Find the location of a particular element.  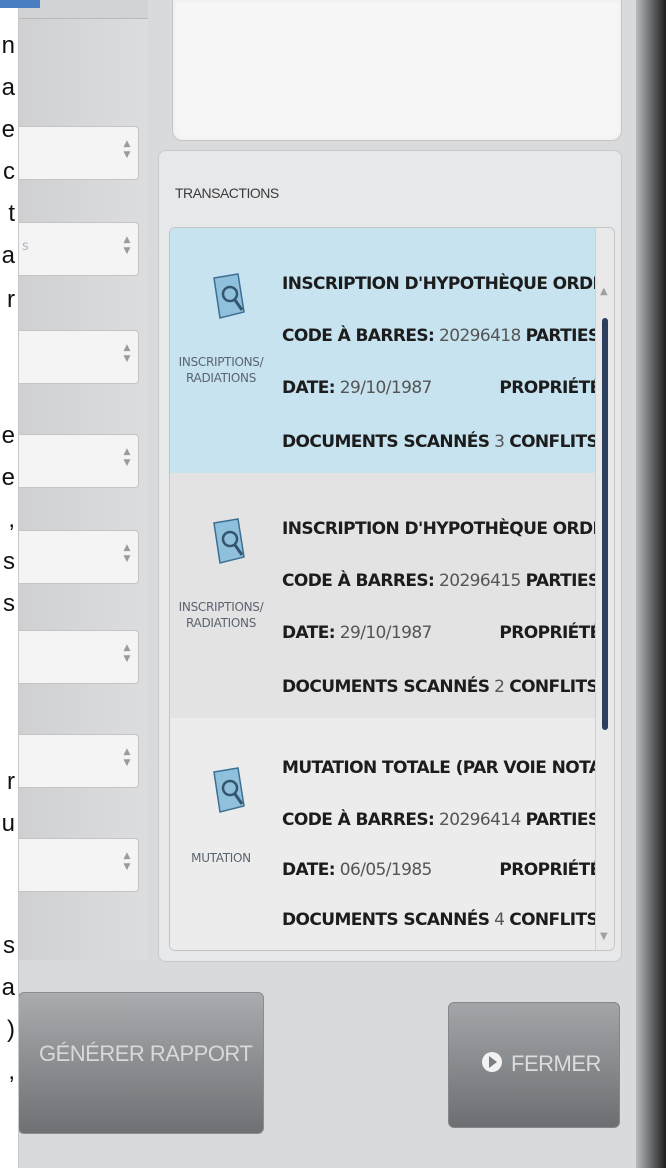

barcode-line: CODE À BARRES: 20296418 PARTIES 1 is located at coordinates (448, 336).